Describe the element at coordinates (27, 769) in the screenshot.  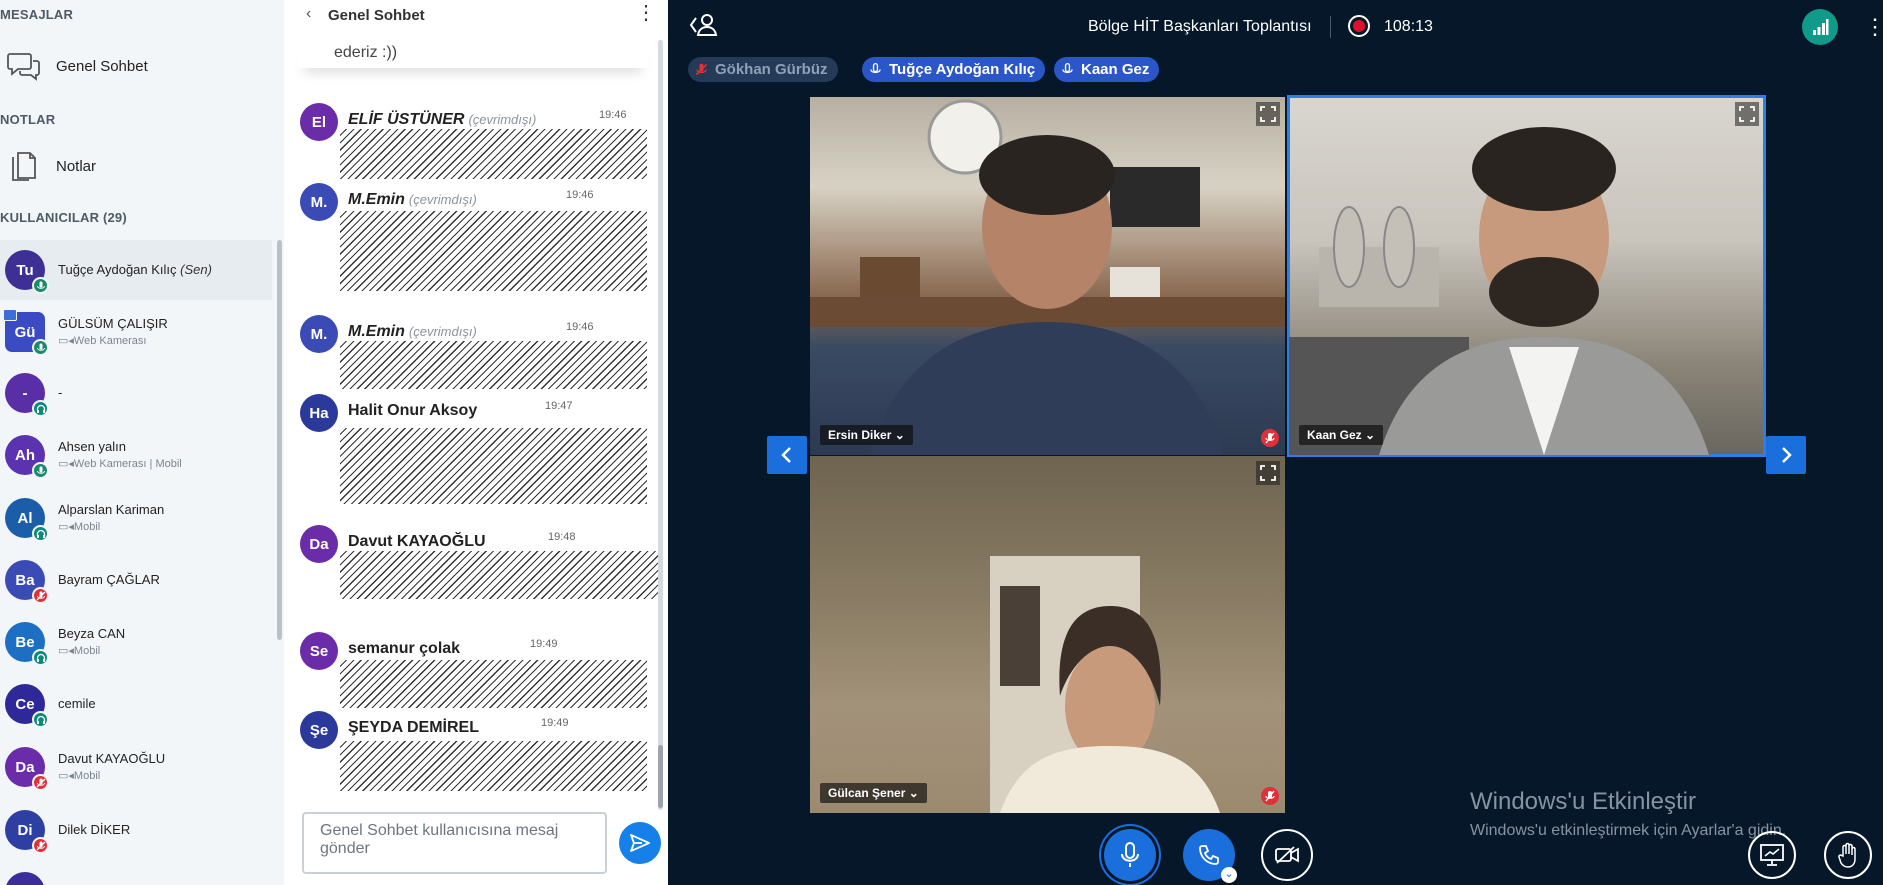
I see `avatar: Da` at that location.